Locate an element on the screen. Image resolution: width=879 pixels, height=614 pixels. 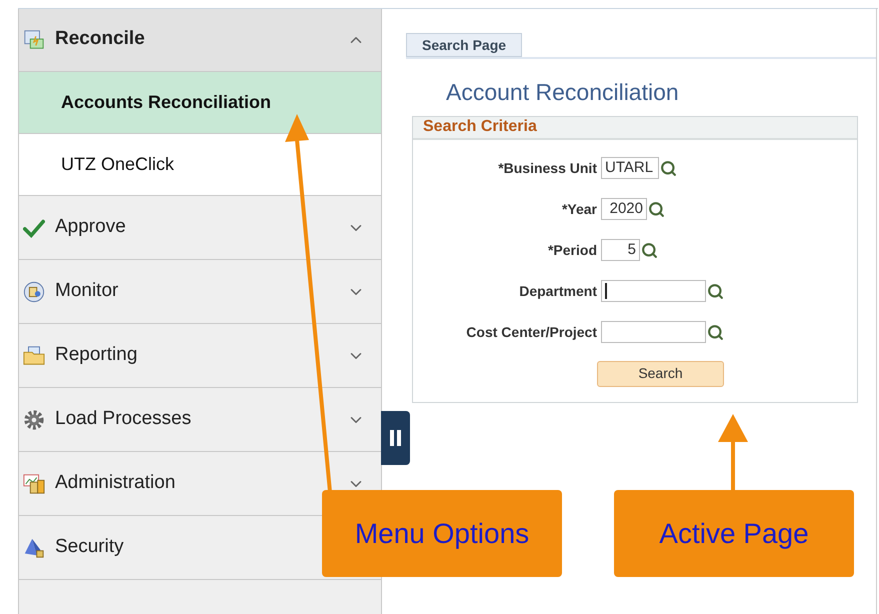
field-label: *Year is located at coordinates (579, 209).